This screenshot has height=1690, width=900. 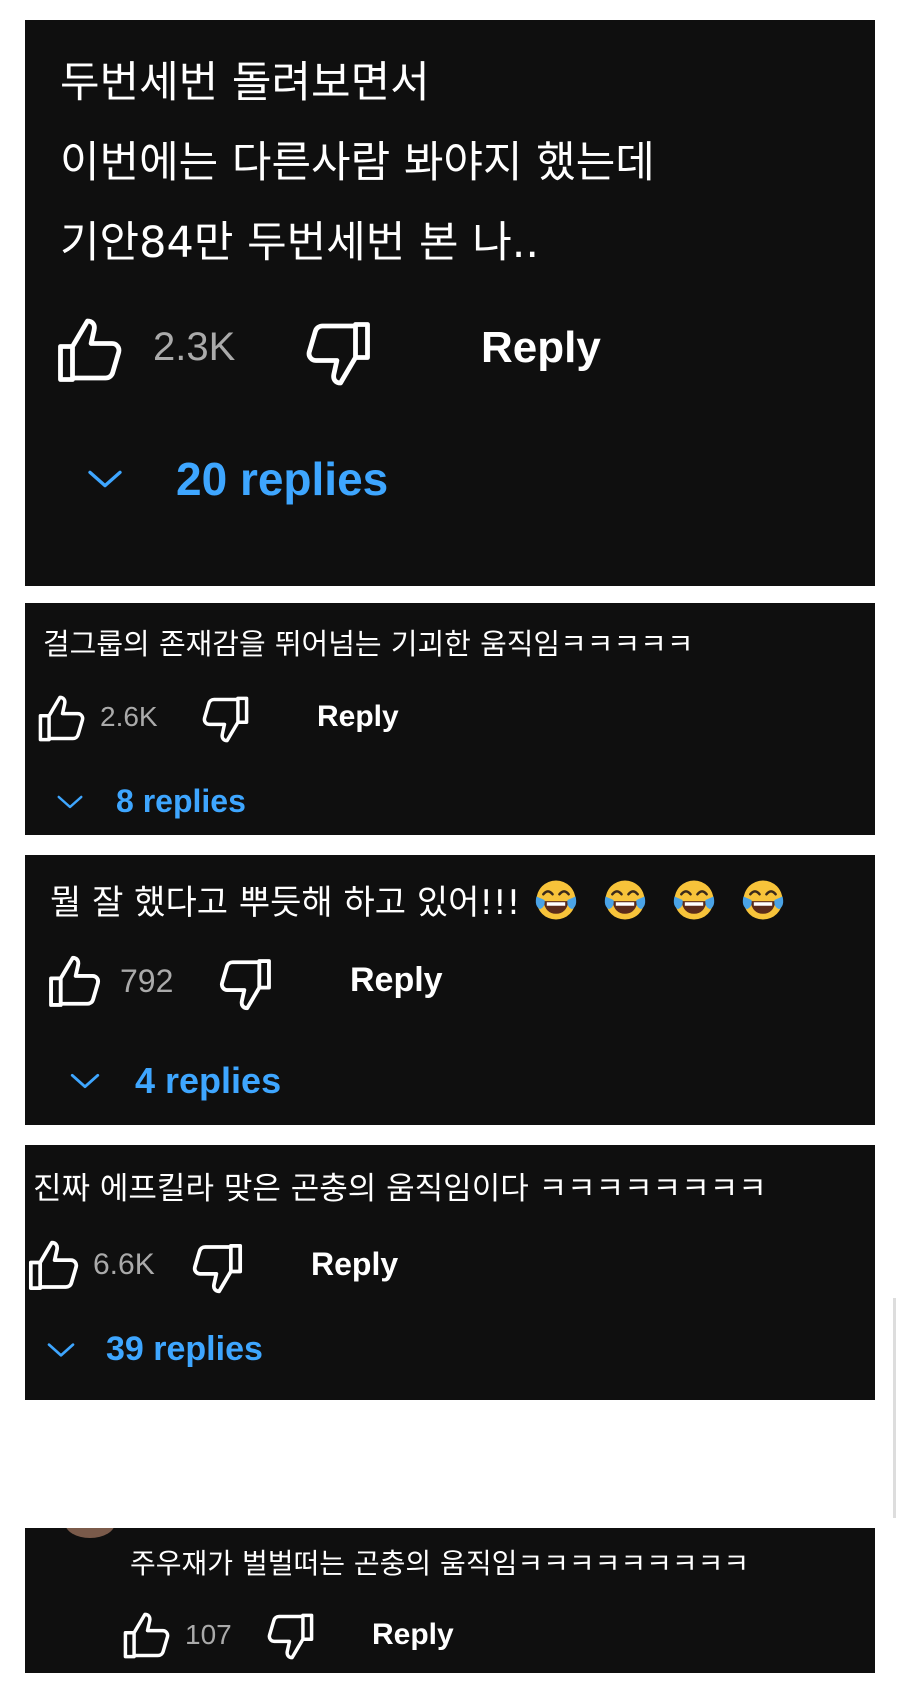 I want to click on view-replies-button: 20 replies, so click(x=234, y=479).